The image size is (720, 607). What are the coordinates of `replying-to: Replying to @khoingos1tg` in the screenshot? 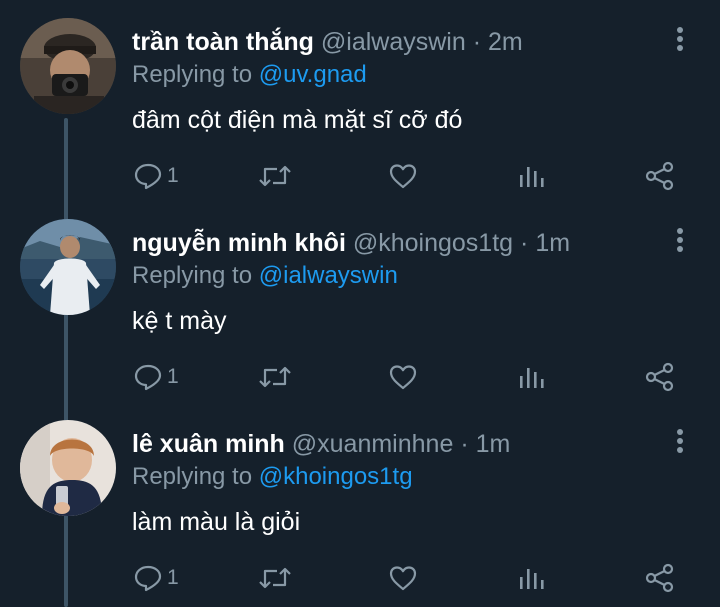 It's located at (272, 477).